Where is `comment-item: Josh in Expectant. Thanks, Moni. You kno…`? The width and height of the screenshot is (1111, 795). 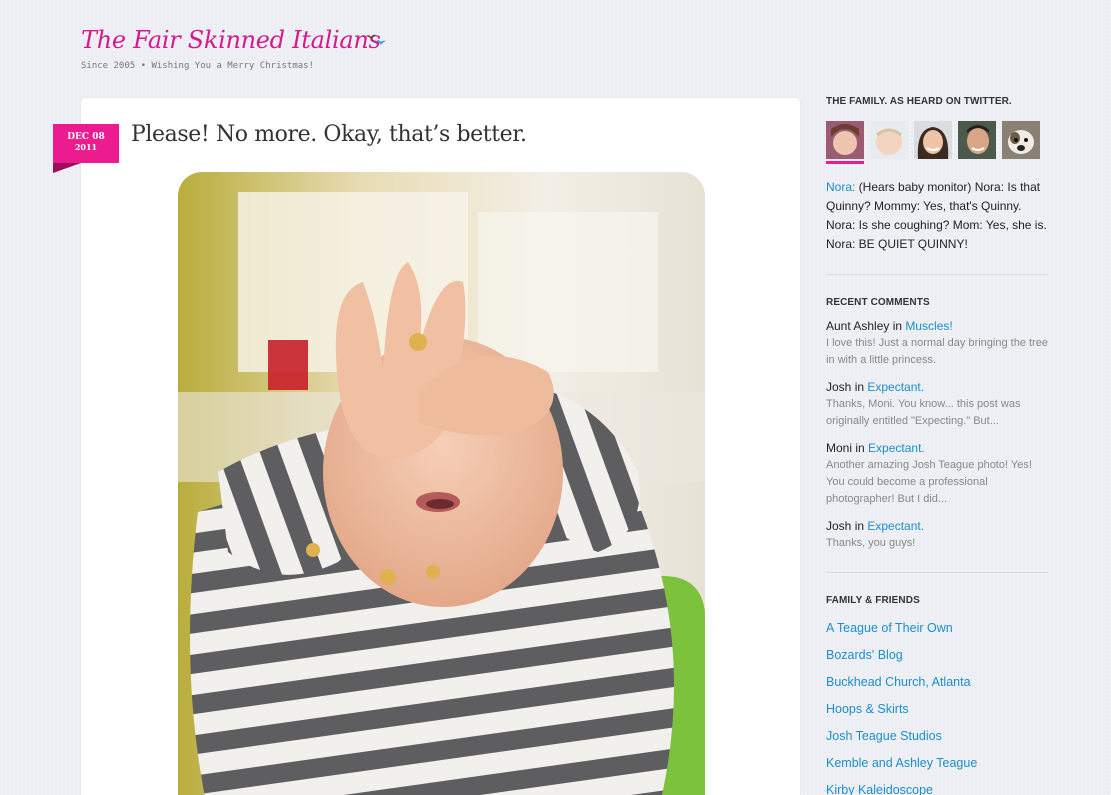 comment-item: Josh in Expectant. Thanks, Moni. You kno… is located at coordinates (938, 404).